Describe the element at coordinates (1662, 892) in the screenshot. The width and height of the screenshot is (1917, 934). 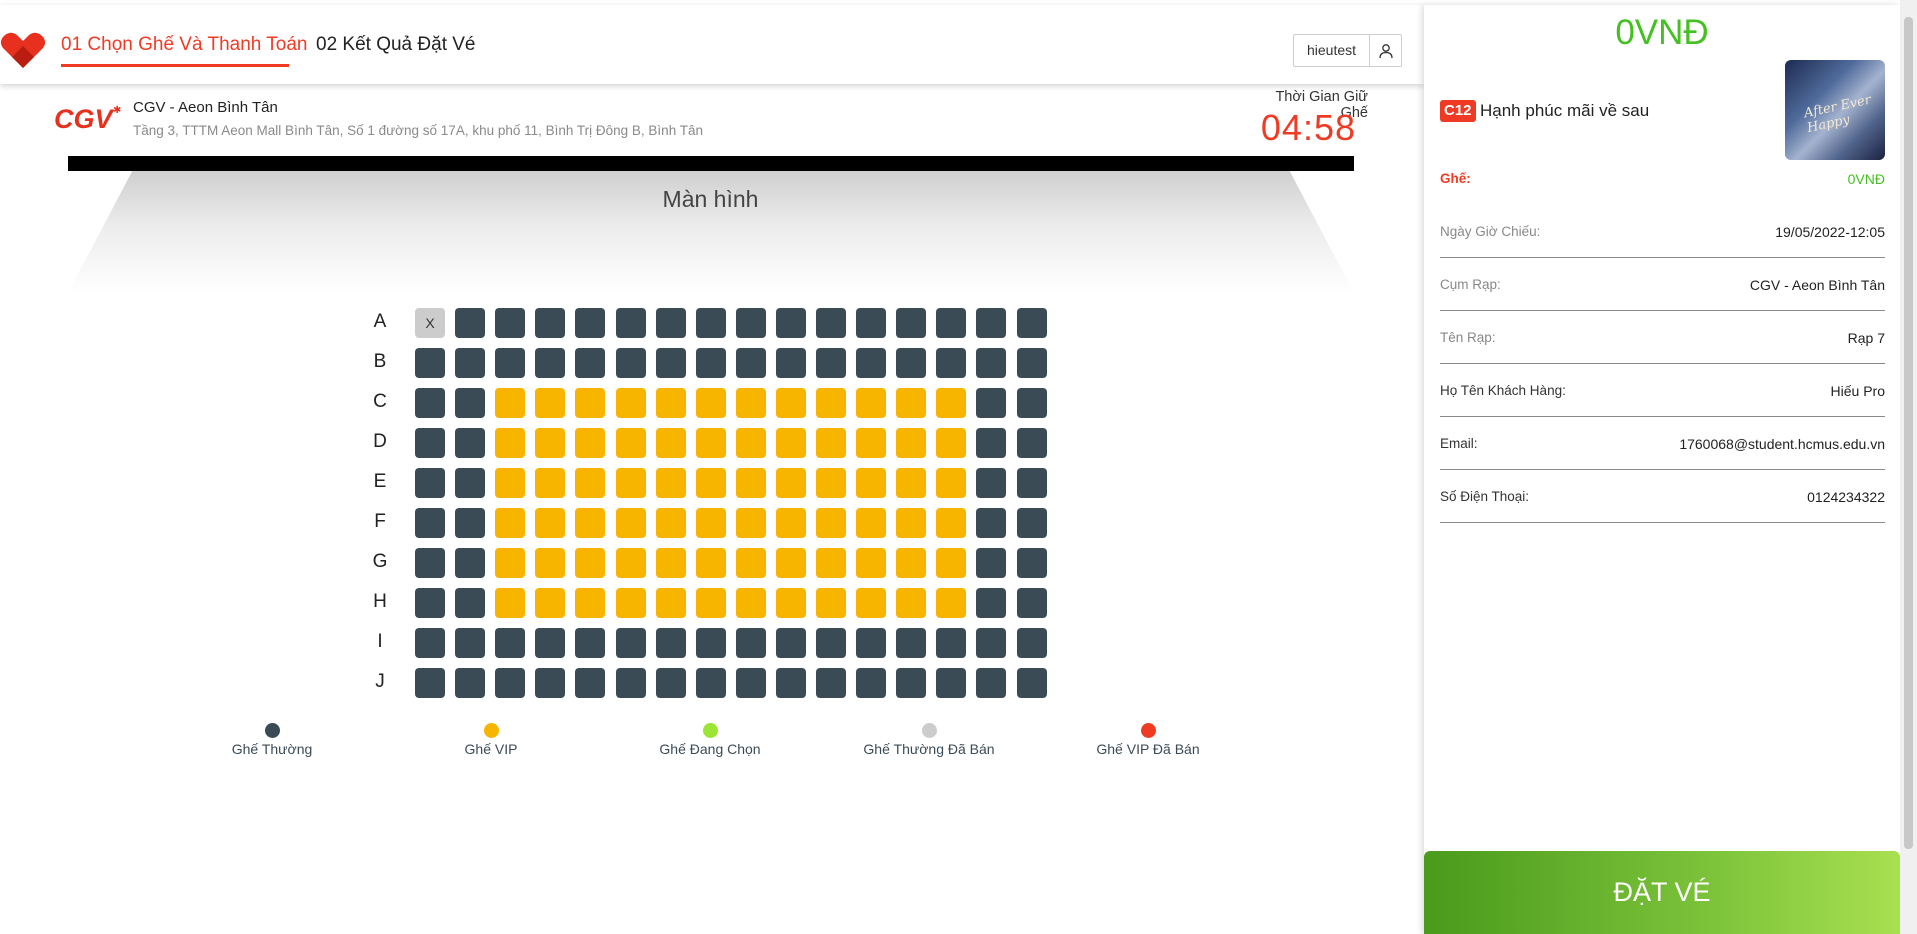
I see `book-ticket-button: ĐẶT VÉ` at that location.